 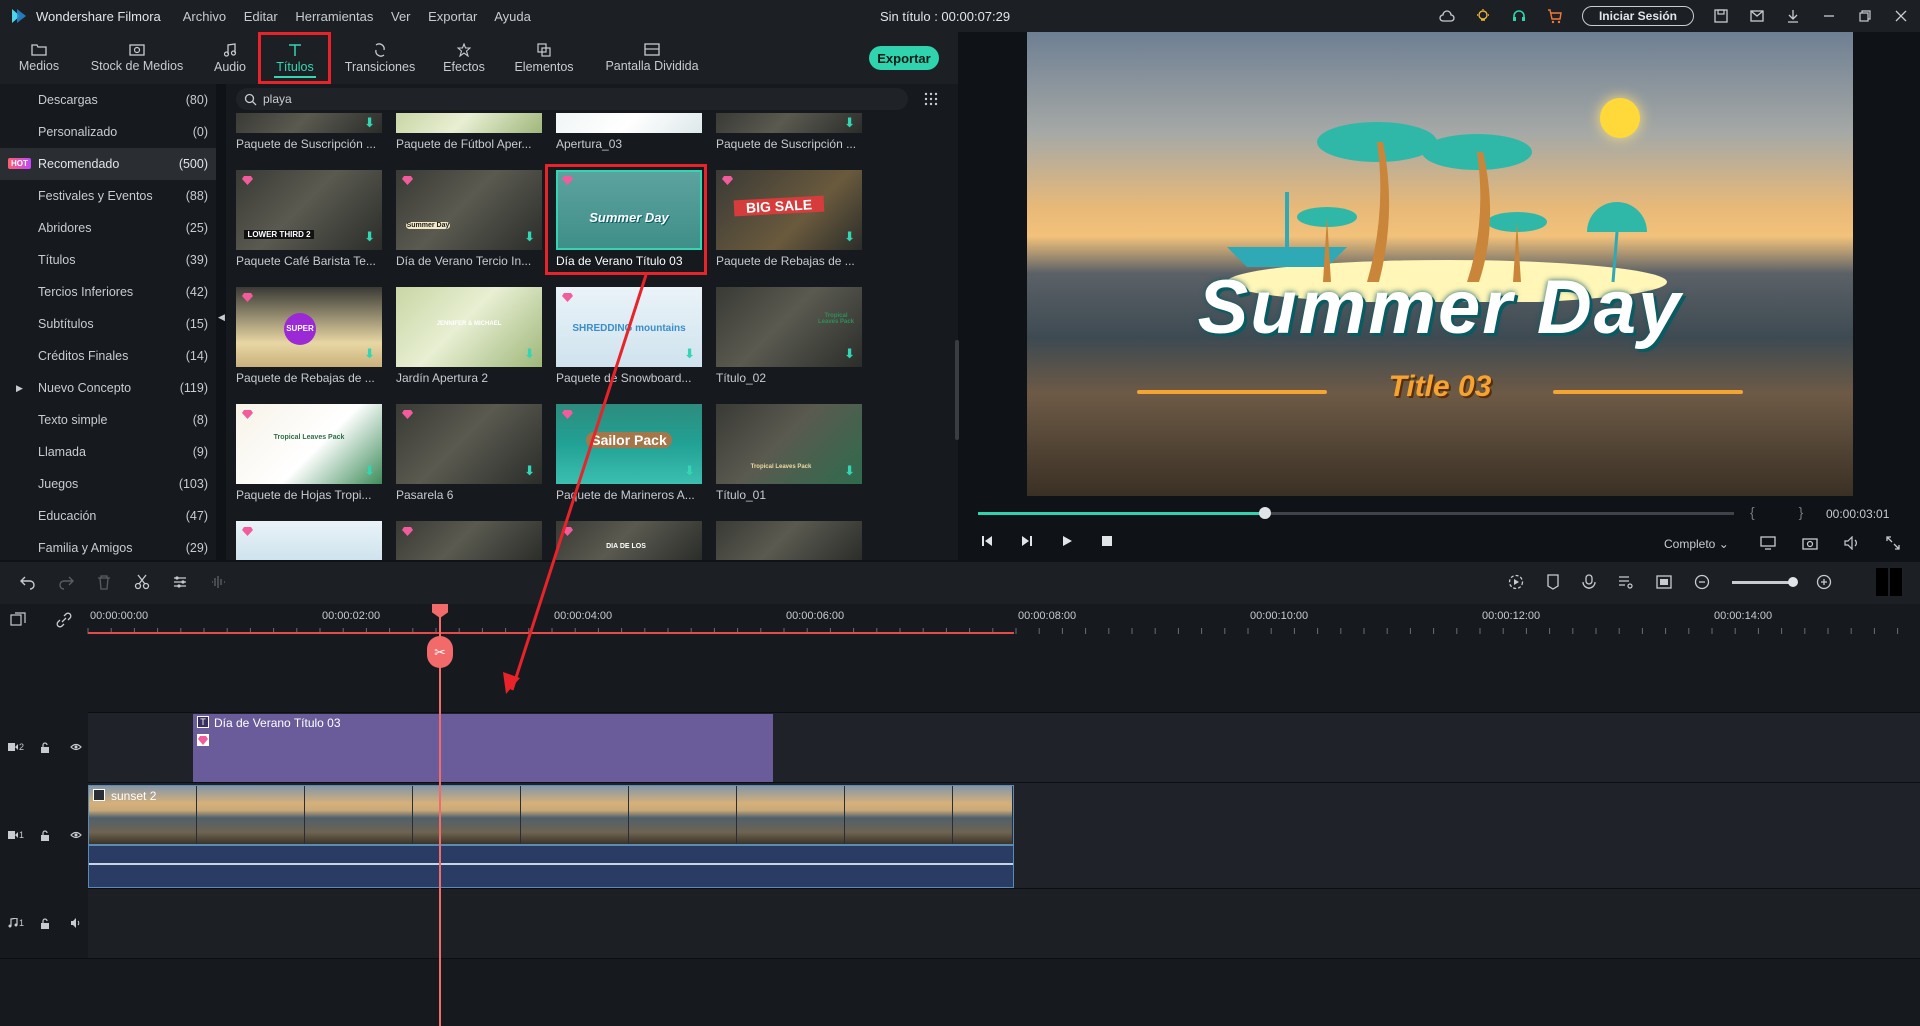 What do you see at coordinates (469, 336) in the screenshot?
I see `list-item: JENNIFER & MICHAEL ⬇ Jardín Apertura 2` at bounding box center [469, 336].